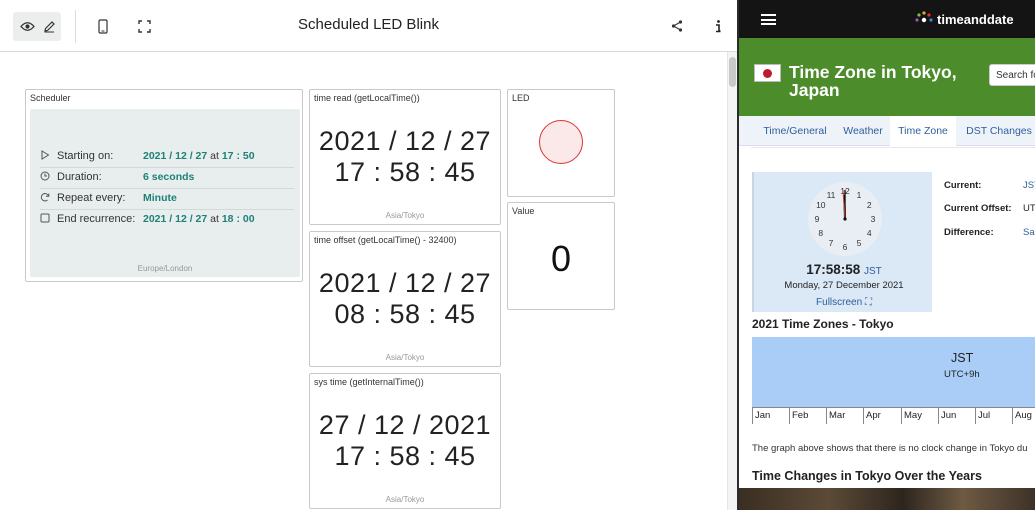  I want to click on start-label: Starting on:, so click(85, 156).